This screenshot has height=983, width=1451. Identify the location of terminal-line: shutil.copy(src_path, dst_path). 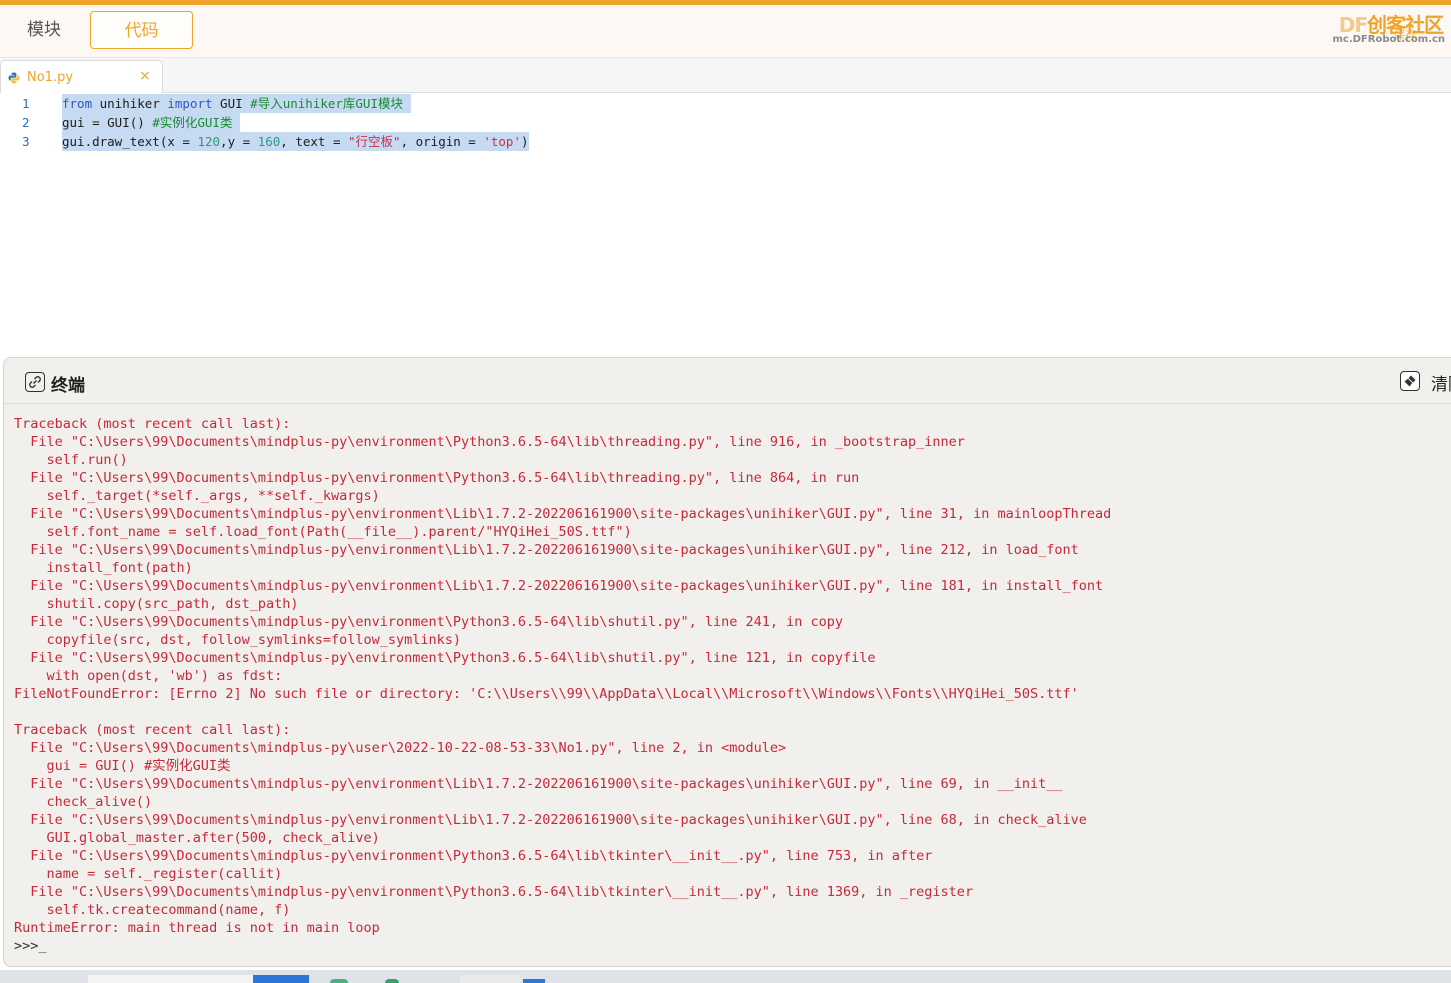
(156, 604).